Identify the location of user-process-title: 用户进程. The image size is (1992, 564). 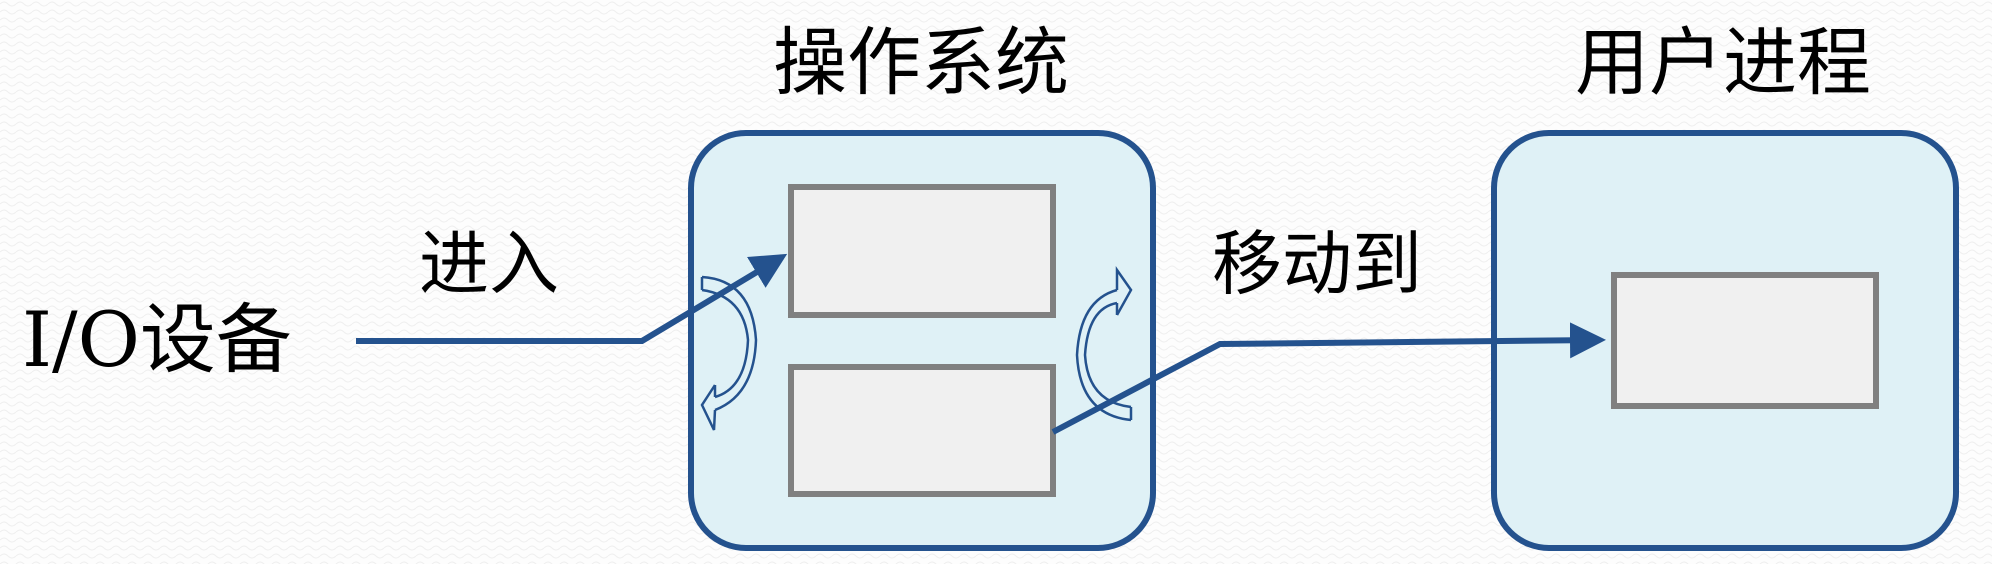
(1723, 63).